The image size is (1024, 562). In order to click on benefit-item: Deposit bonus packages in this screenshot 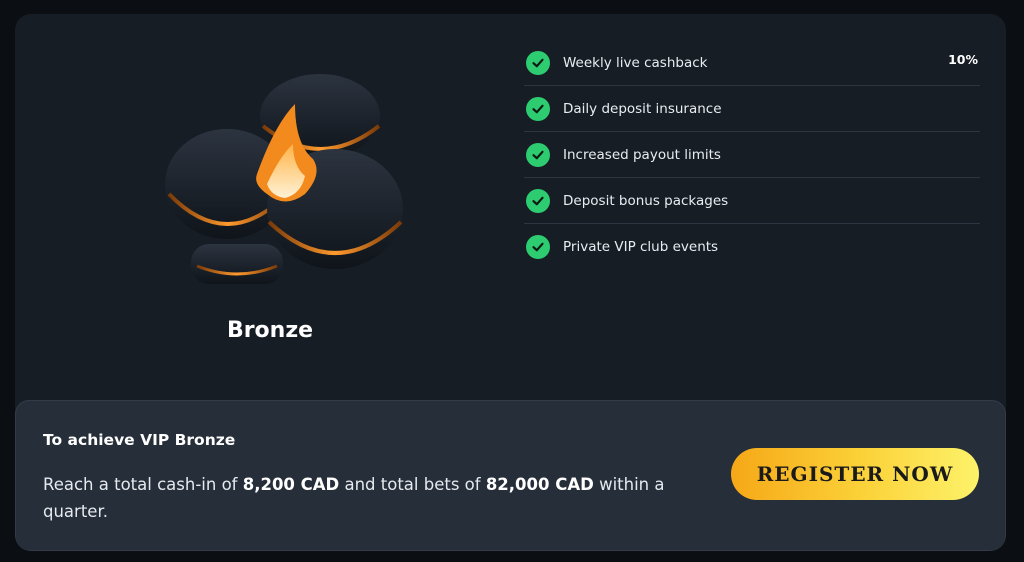, I will do `click(752, 201)`.